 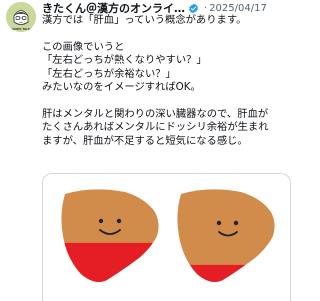 What do you see at coordinates (109, 73) in the screenshot?
I see `tweet-line: 「左右どっちが余裕ない？」` at bounding box center [109, 73].